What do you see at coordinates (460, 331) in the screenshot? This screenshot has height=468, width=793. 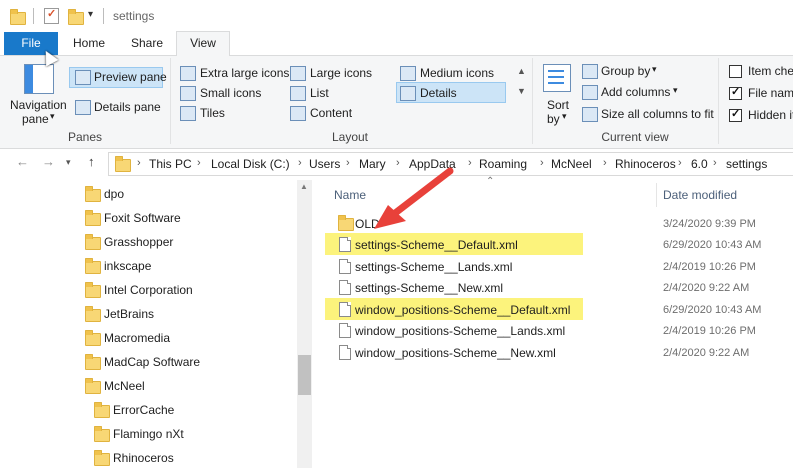 I see `file-name: window_positions-Scheme__Lands.xml` at bounding box center [460, 331].